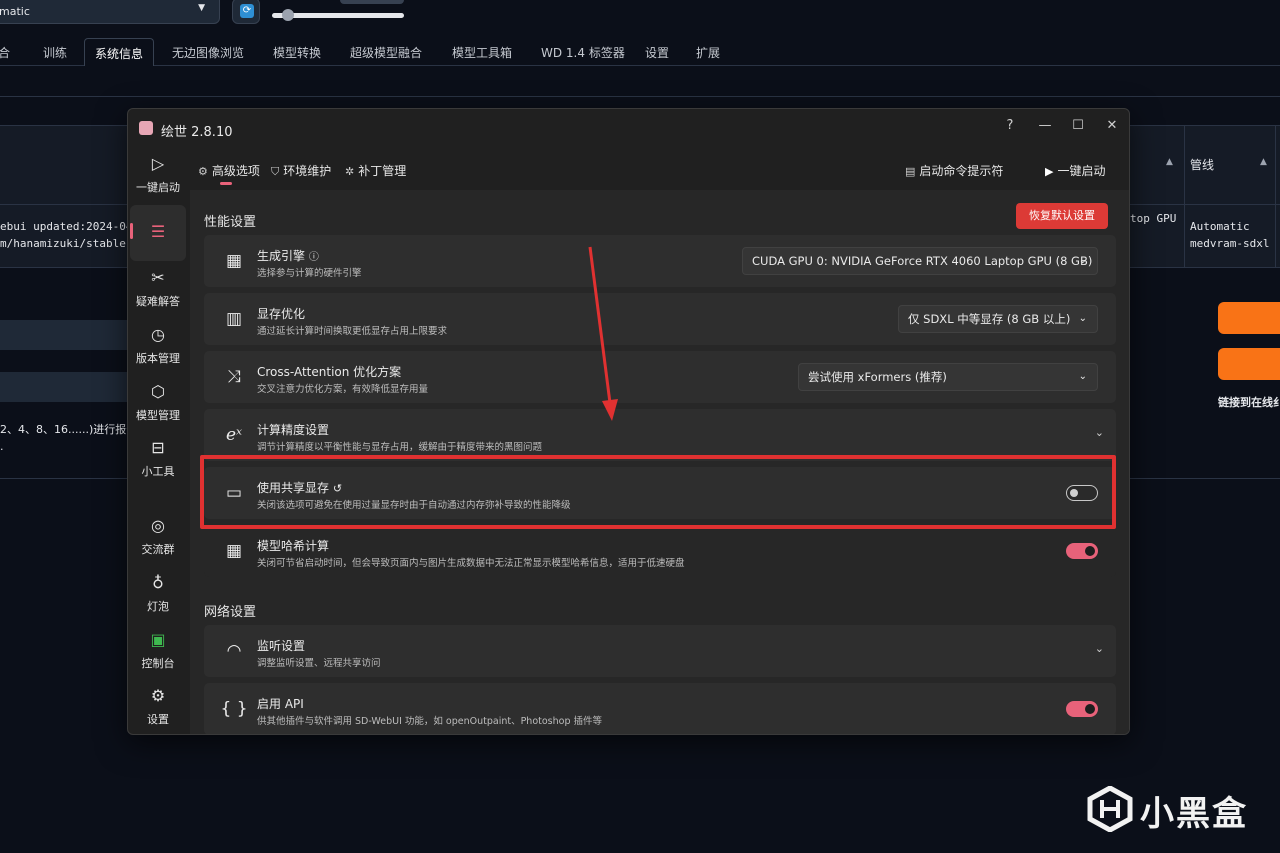  I want to click on tab-label: 补丁管理, so click(382, 171).